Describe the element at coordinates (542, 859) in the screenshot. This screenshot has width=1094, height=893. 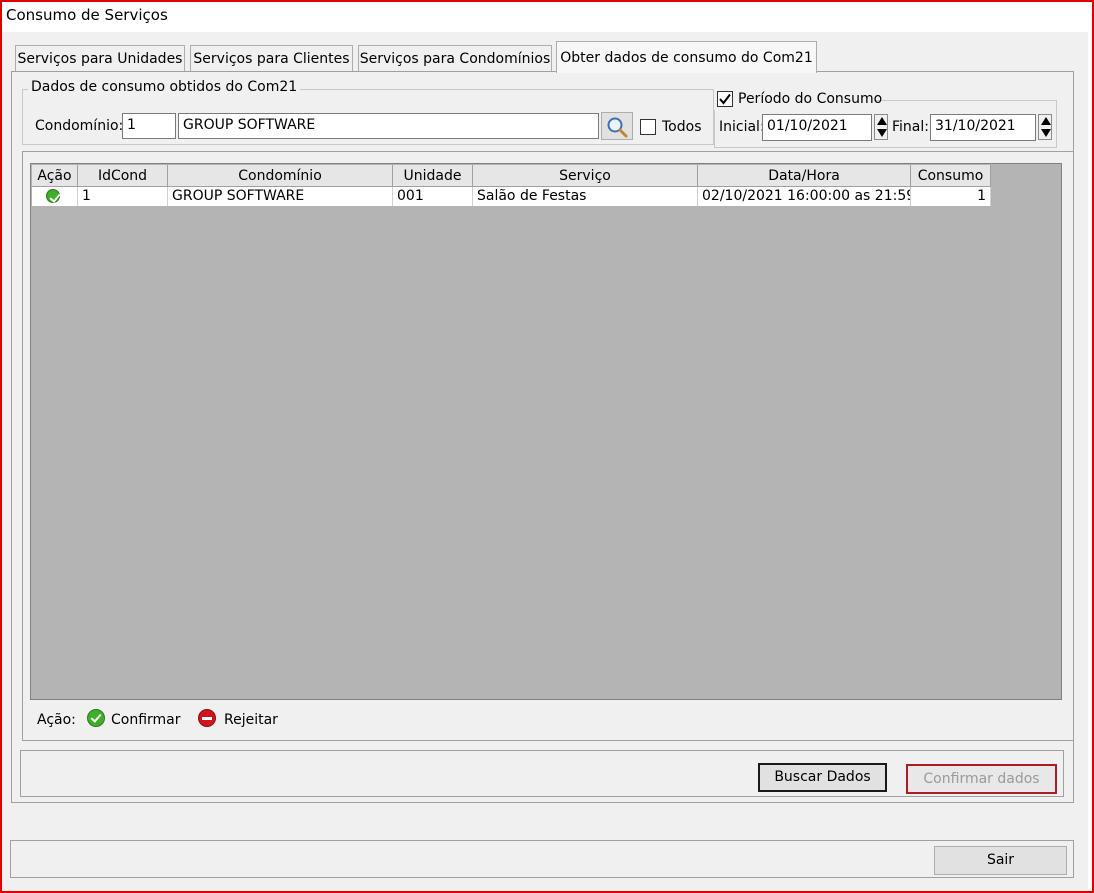
I see `footer-panel` at that location.